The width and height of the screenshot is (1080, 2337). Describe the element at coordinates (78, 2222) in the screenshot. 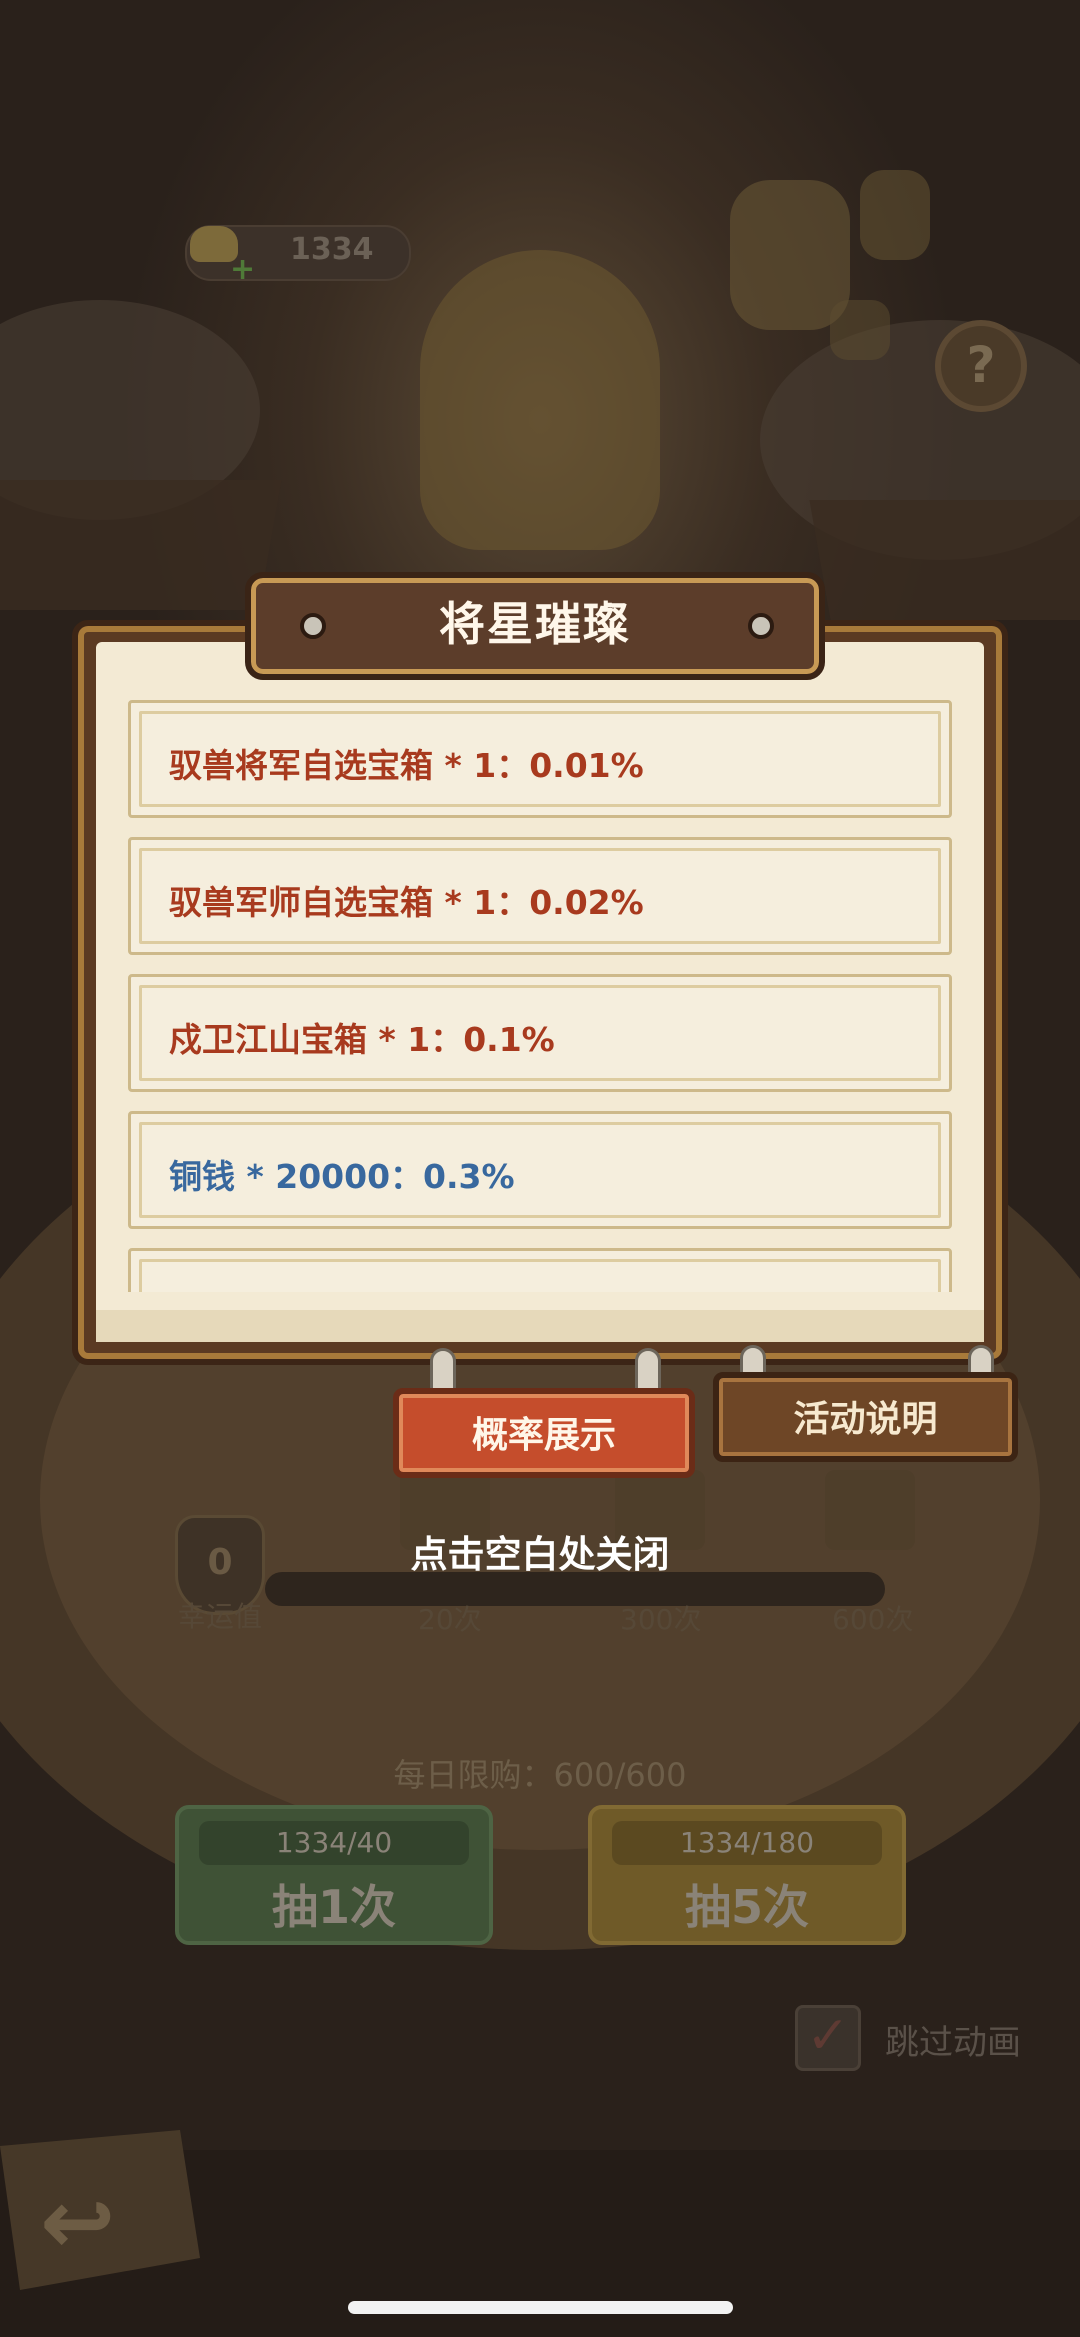

I see `back-arrow-icon: ↩` at that location.